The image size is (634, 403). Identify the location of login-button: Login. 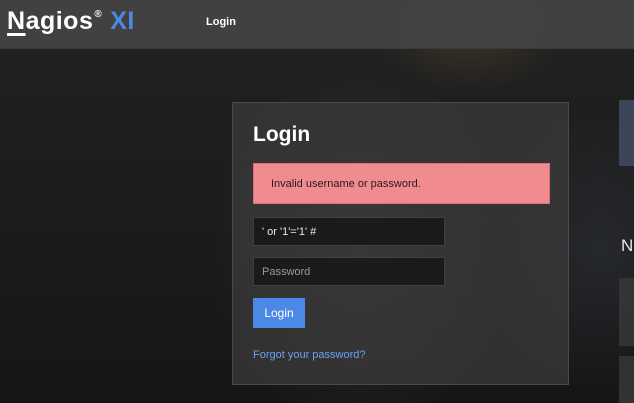
(279, 313).